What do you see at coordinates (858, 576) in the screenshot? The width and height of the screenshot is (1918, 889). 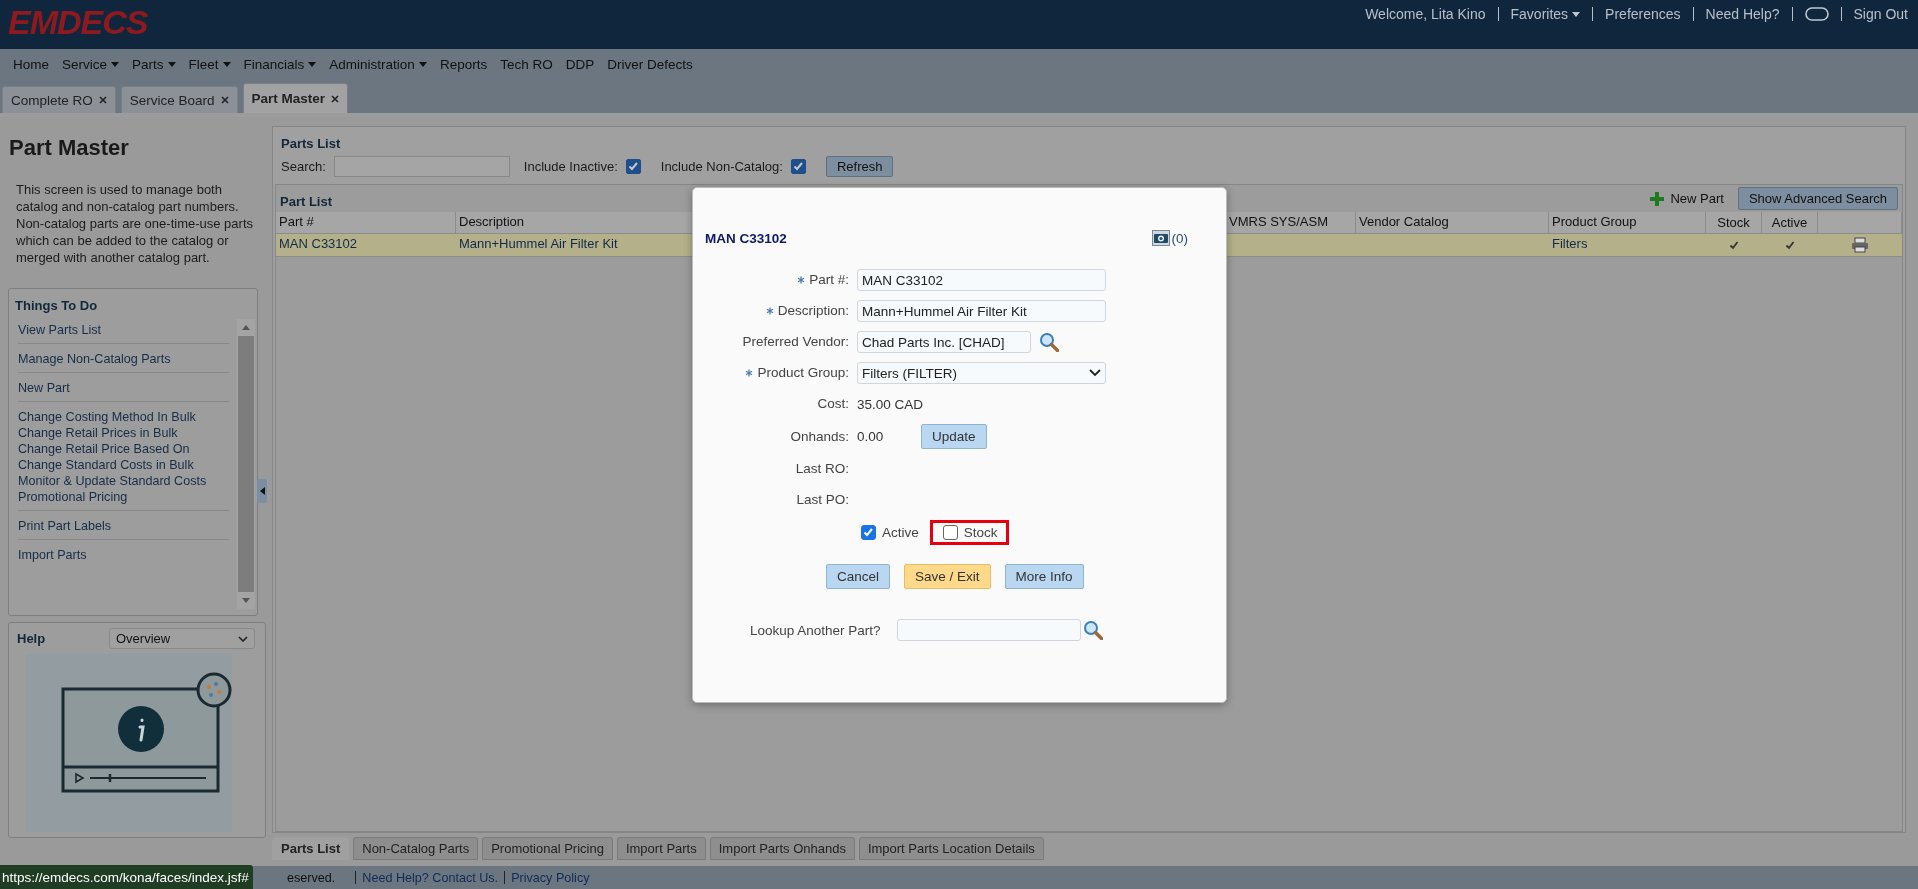 I see `dialog-button: Cancel` at bounding box center [858, 576].